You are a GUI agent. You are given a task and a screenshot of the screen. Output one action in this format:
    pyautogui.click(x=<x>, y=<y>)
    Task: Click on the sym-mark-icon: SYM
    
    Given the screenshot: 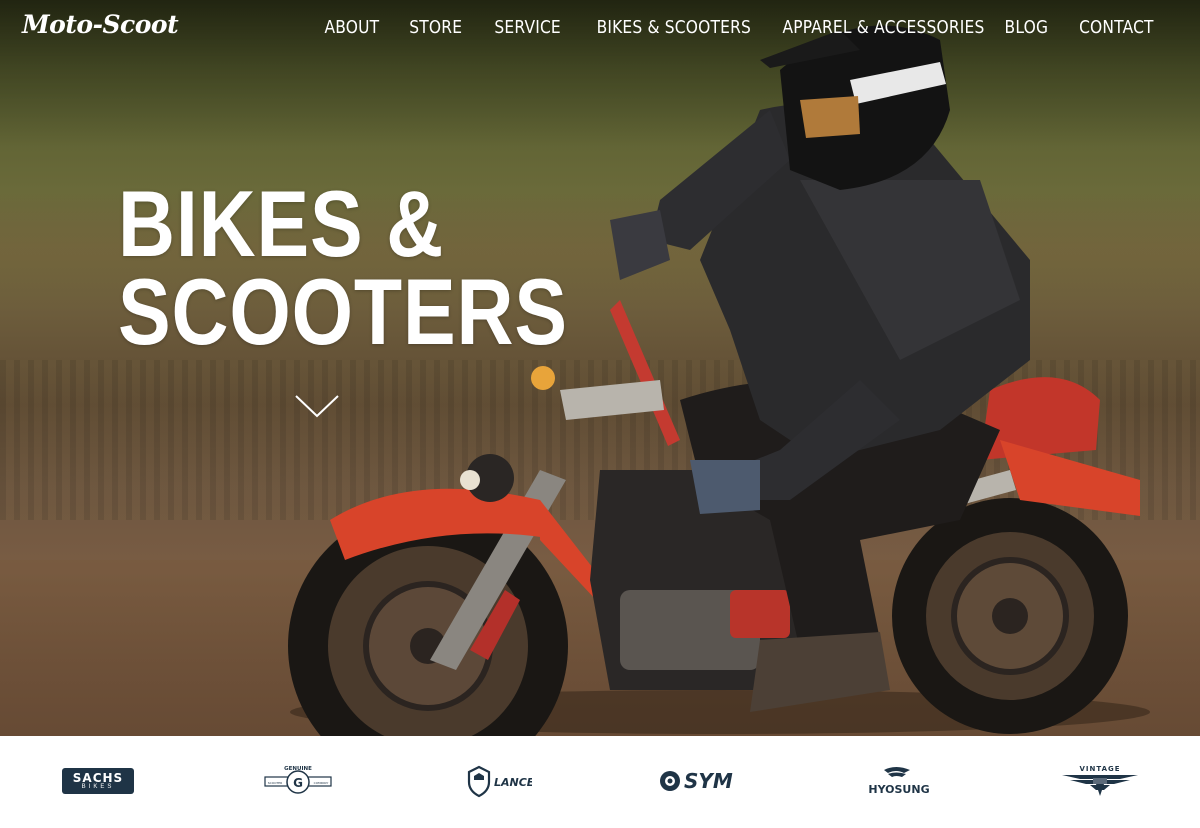 What is the action you would take?
    pyautogui.click(x=696, y=781)
    